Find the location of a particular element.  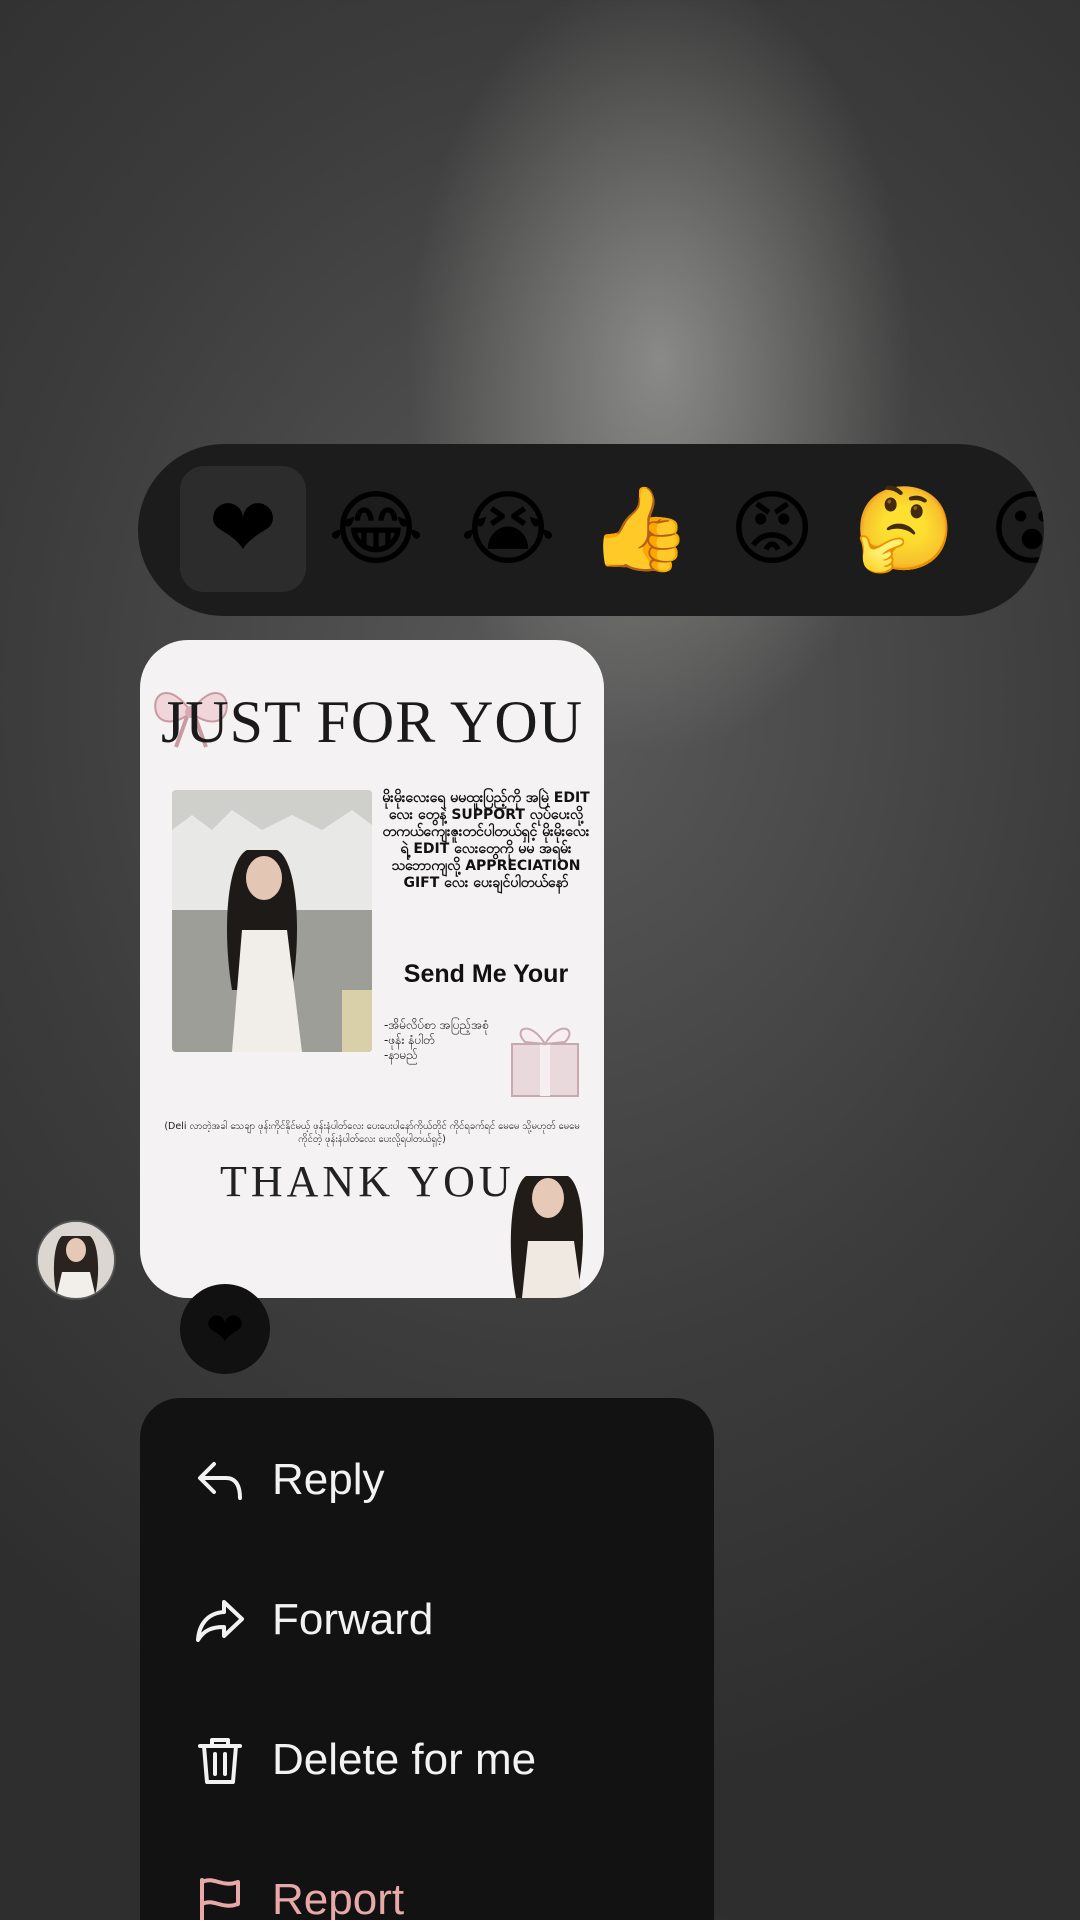

menu-item-forward: Forward is located at coordinates (427, 1620).